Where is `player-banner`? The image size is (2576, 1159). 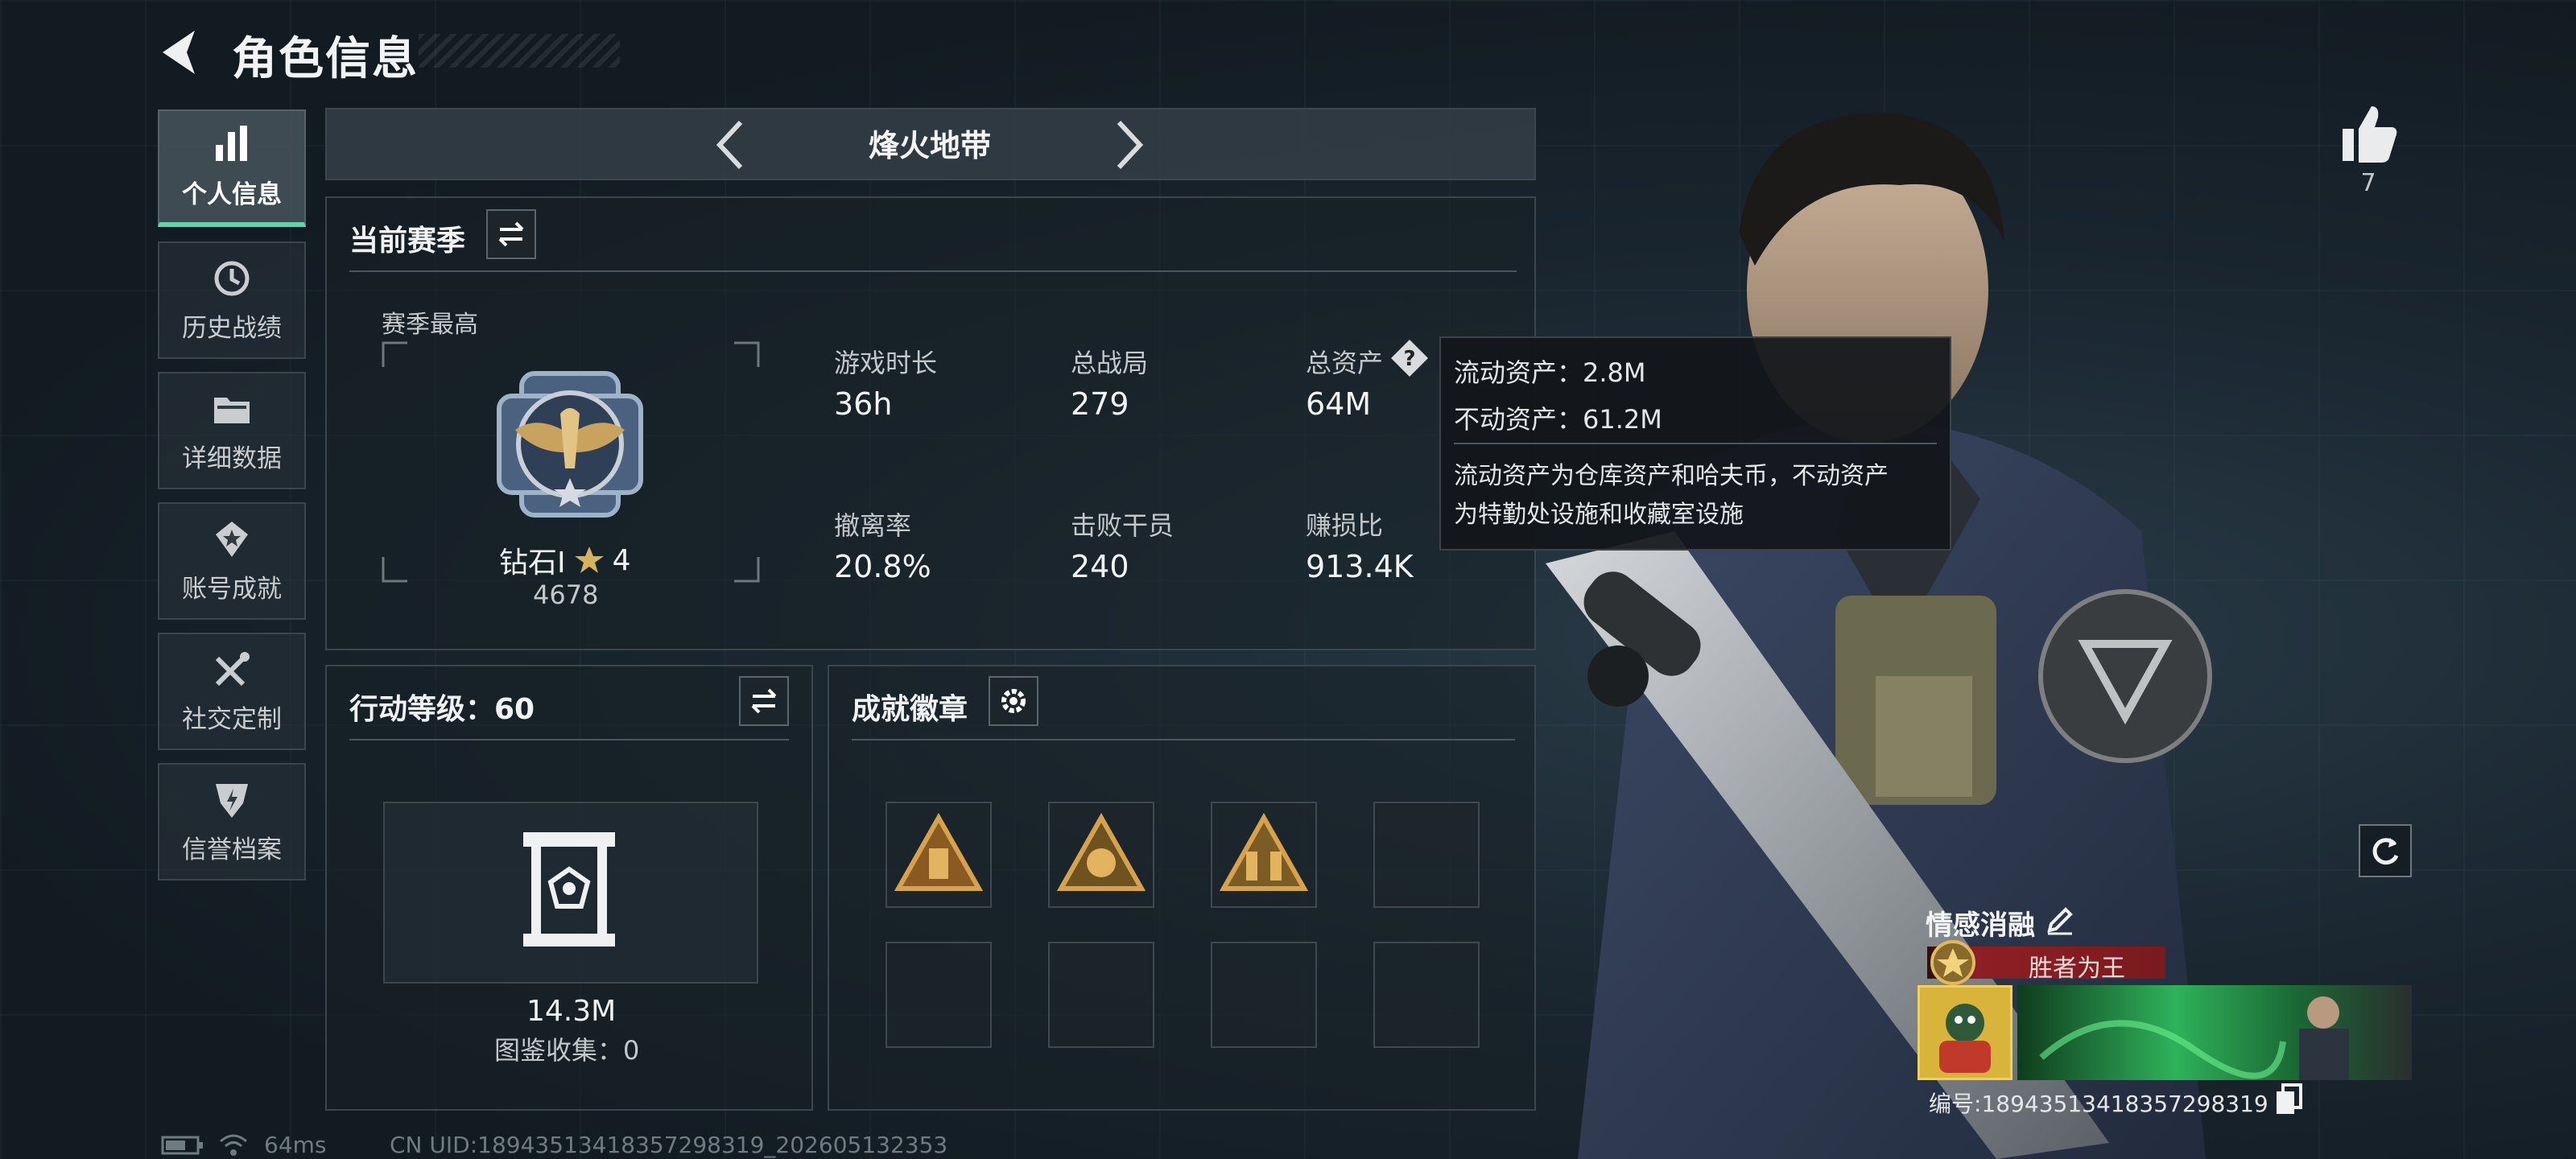 player-banner is located at coordinates (2214, 1032).